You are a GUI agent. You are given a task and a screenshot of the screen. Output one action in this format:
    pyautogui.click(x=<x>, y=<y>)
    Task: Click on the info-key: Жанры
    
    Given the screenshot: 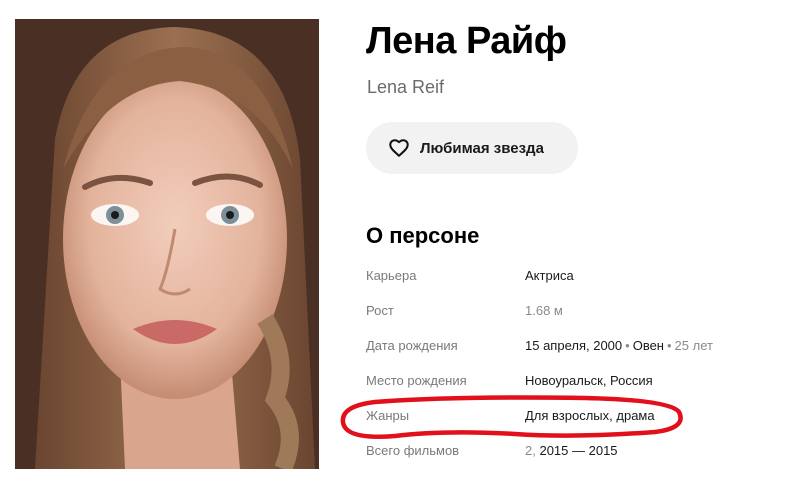 What is the action you would take?
    pyautogui.click(x=388, y=415)
    